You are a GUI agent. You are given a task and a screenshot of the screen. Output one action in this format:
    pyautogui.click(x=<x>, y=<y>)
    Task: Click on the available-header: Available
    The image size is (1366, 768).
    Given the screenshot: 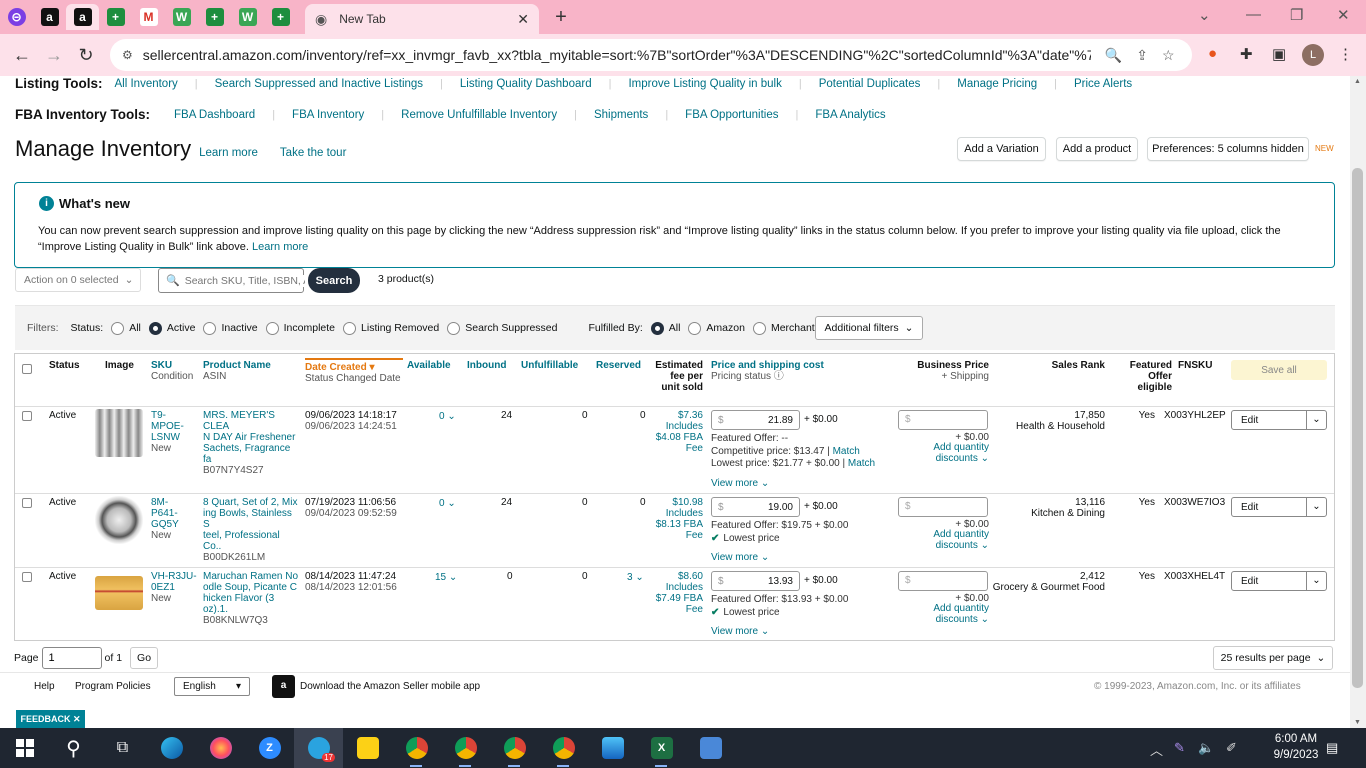 What is the action you would take?
    pyautogui.click(x=429, y=365)
    